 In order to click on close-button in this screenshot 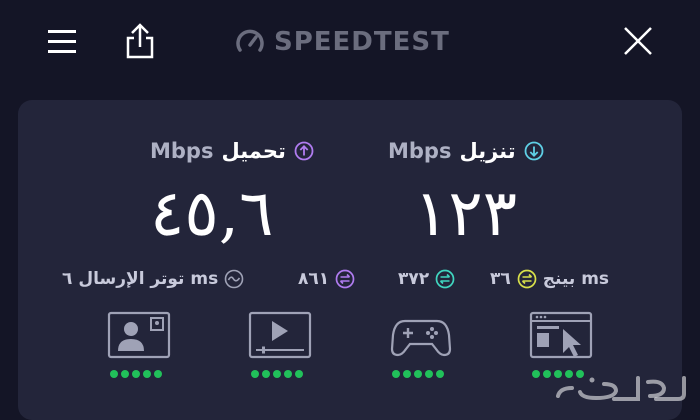, I will do `click(638, 41)`.